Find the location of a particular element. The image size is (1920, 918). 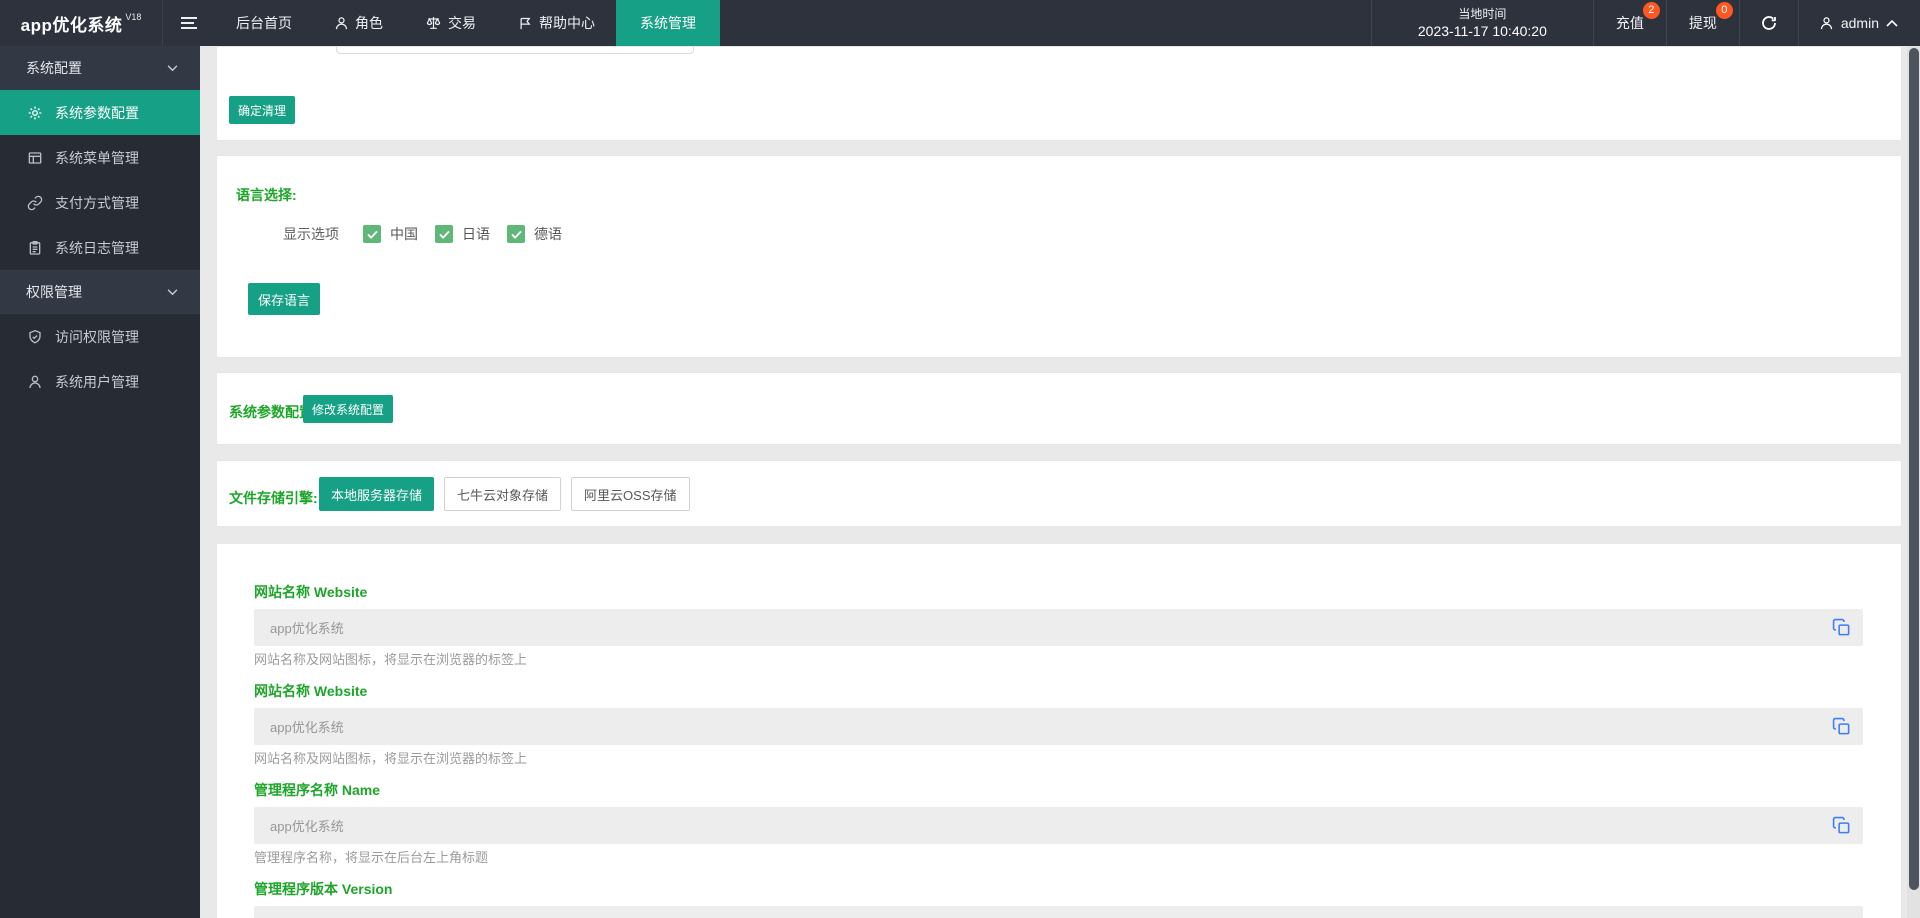

field-hint: 管理程序名称，将显示在后台左上角标题 is located at coordinates (371, 857).